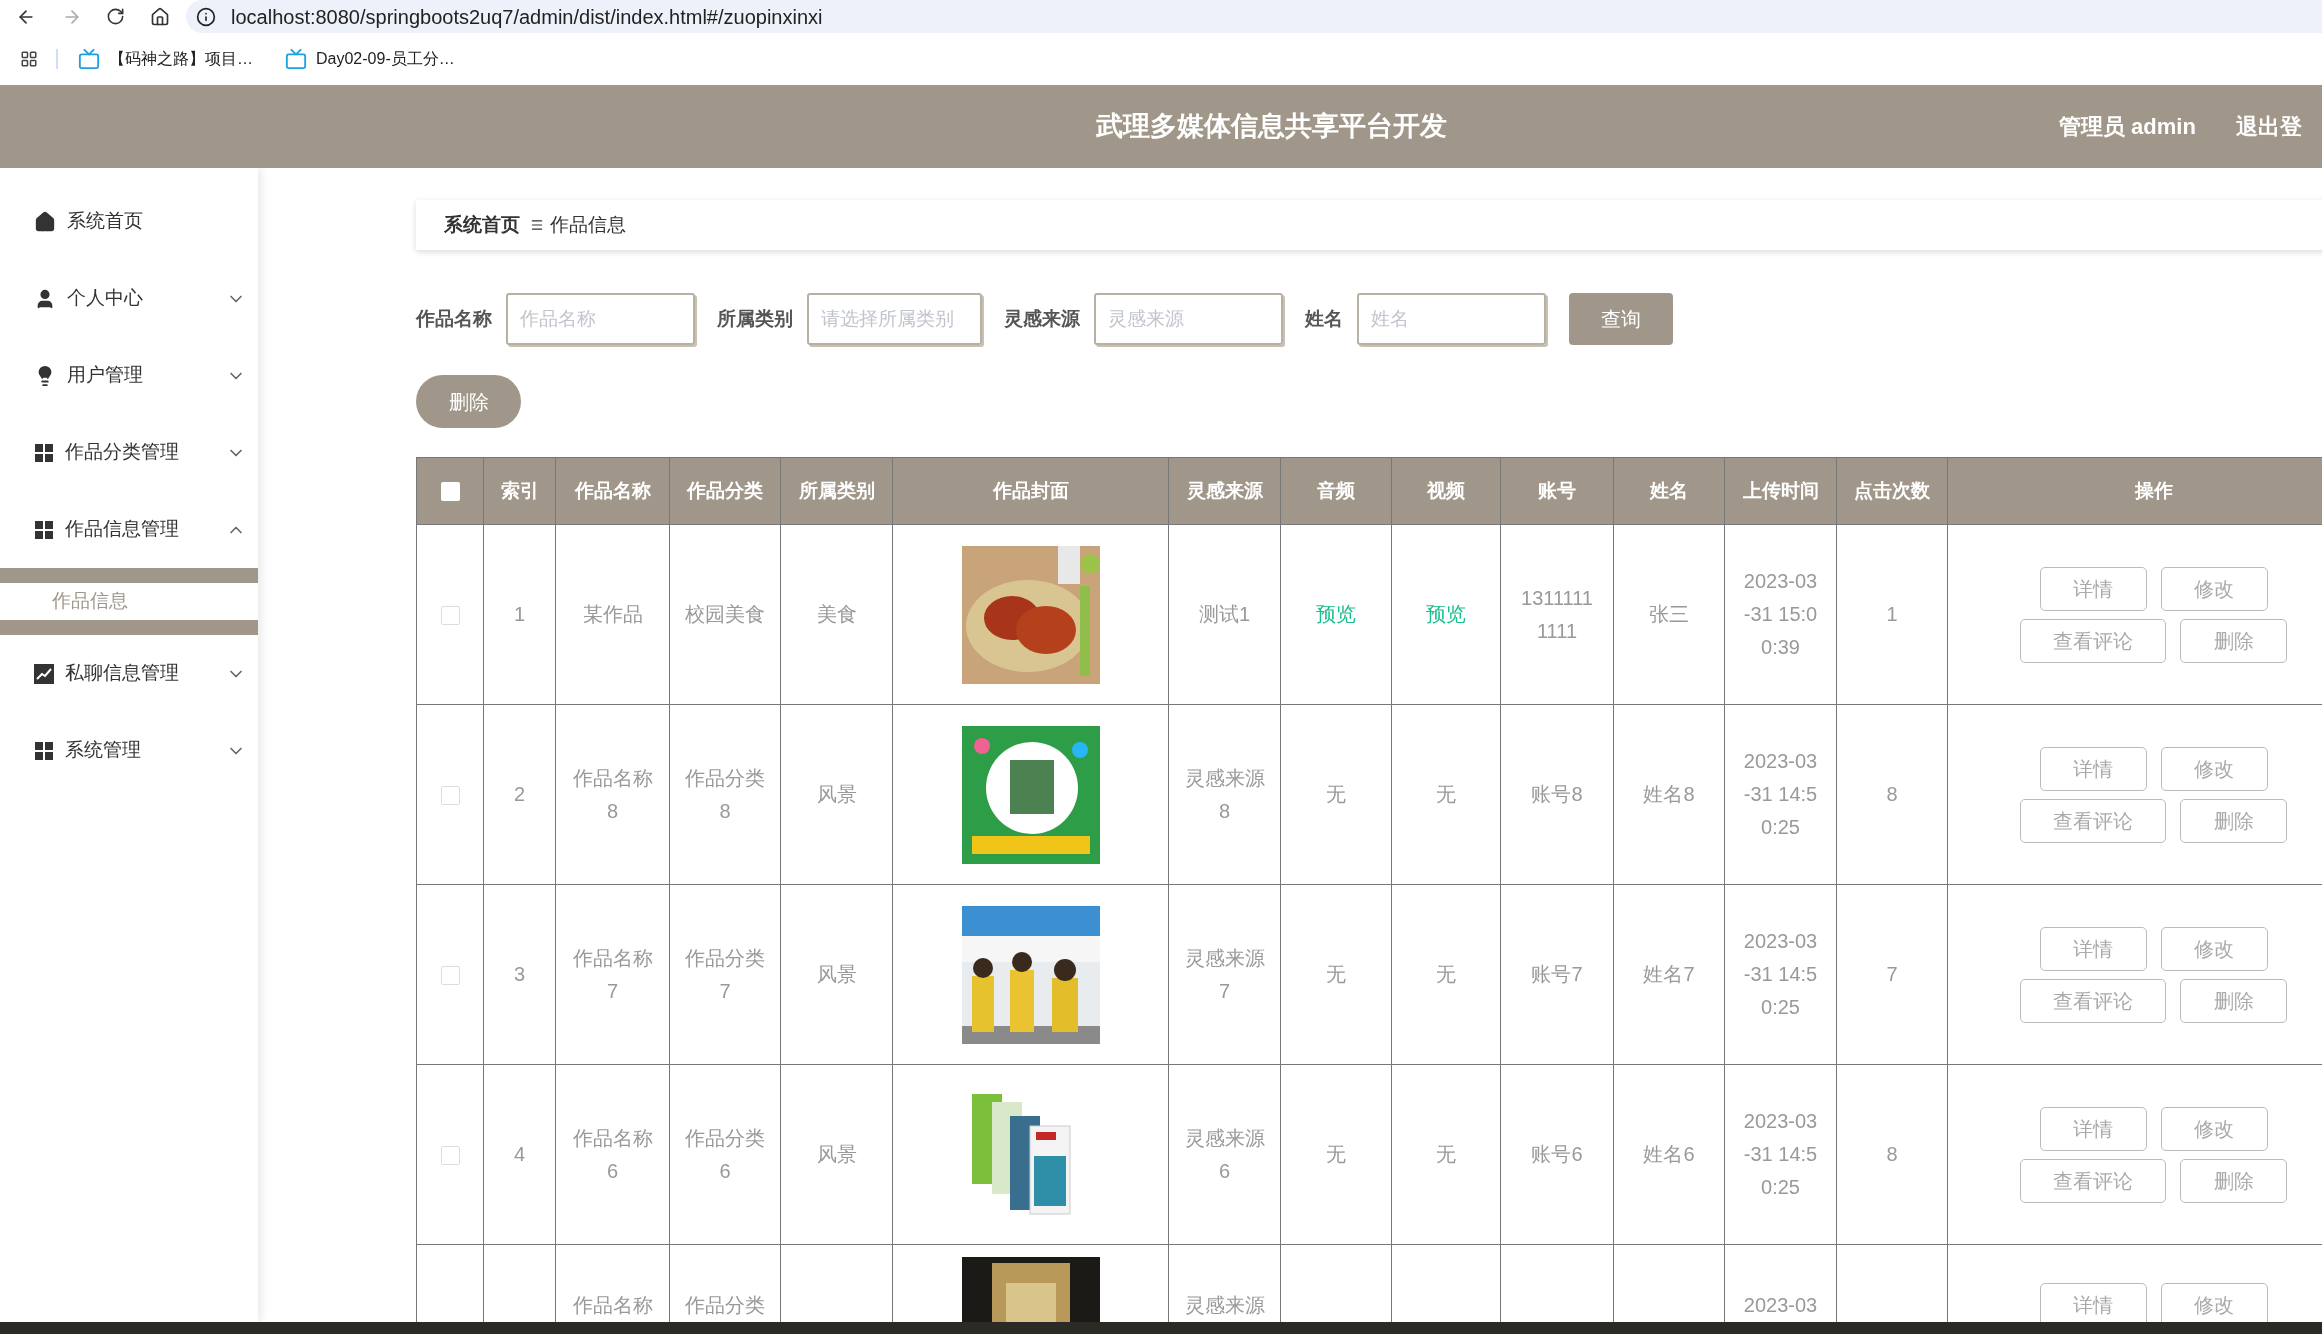 The width and height of the screenshot is (2322, 1334). What do you see at coordinates (612, 490) in the screenshot?
I see `column-header: 作品名称` at bounding box center [612, 490].